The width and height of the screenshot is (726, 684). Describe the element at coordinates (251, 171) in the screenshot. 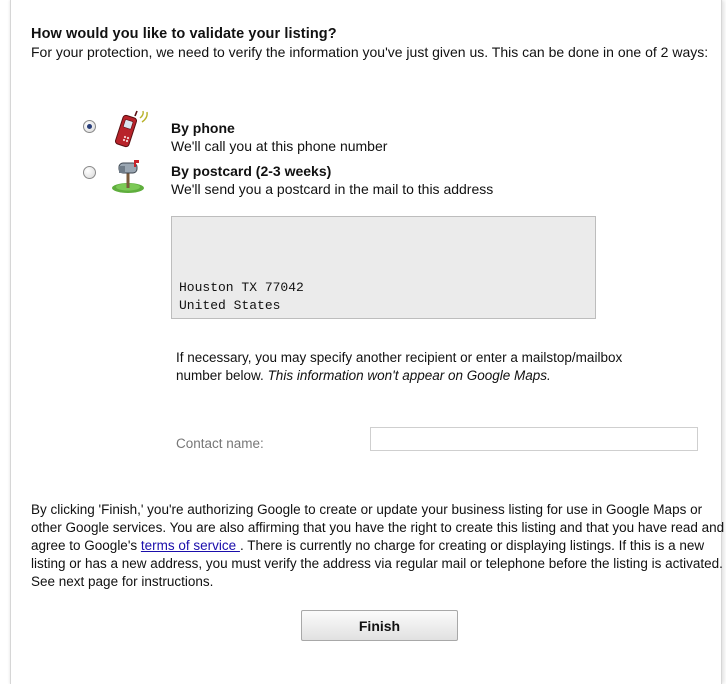

I see `postcard-option-title: By postcard (2-3 weeks)` at that location.